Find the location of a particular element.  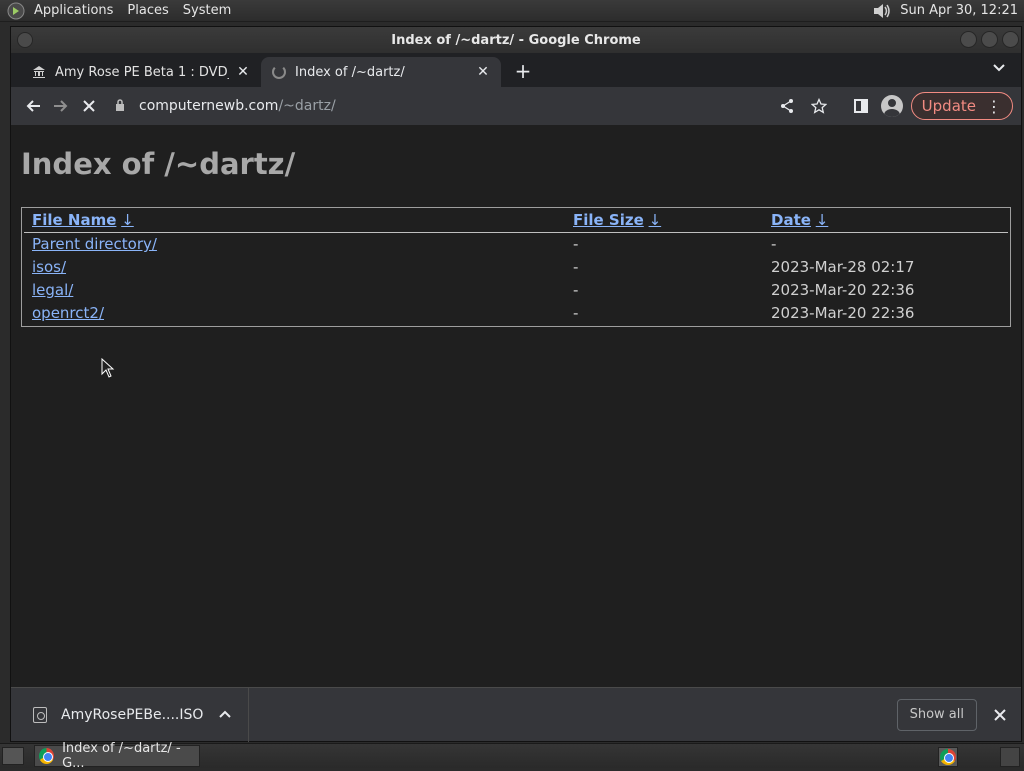

bookmark-star-icon is located at coordinates (819, 106).